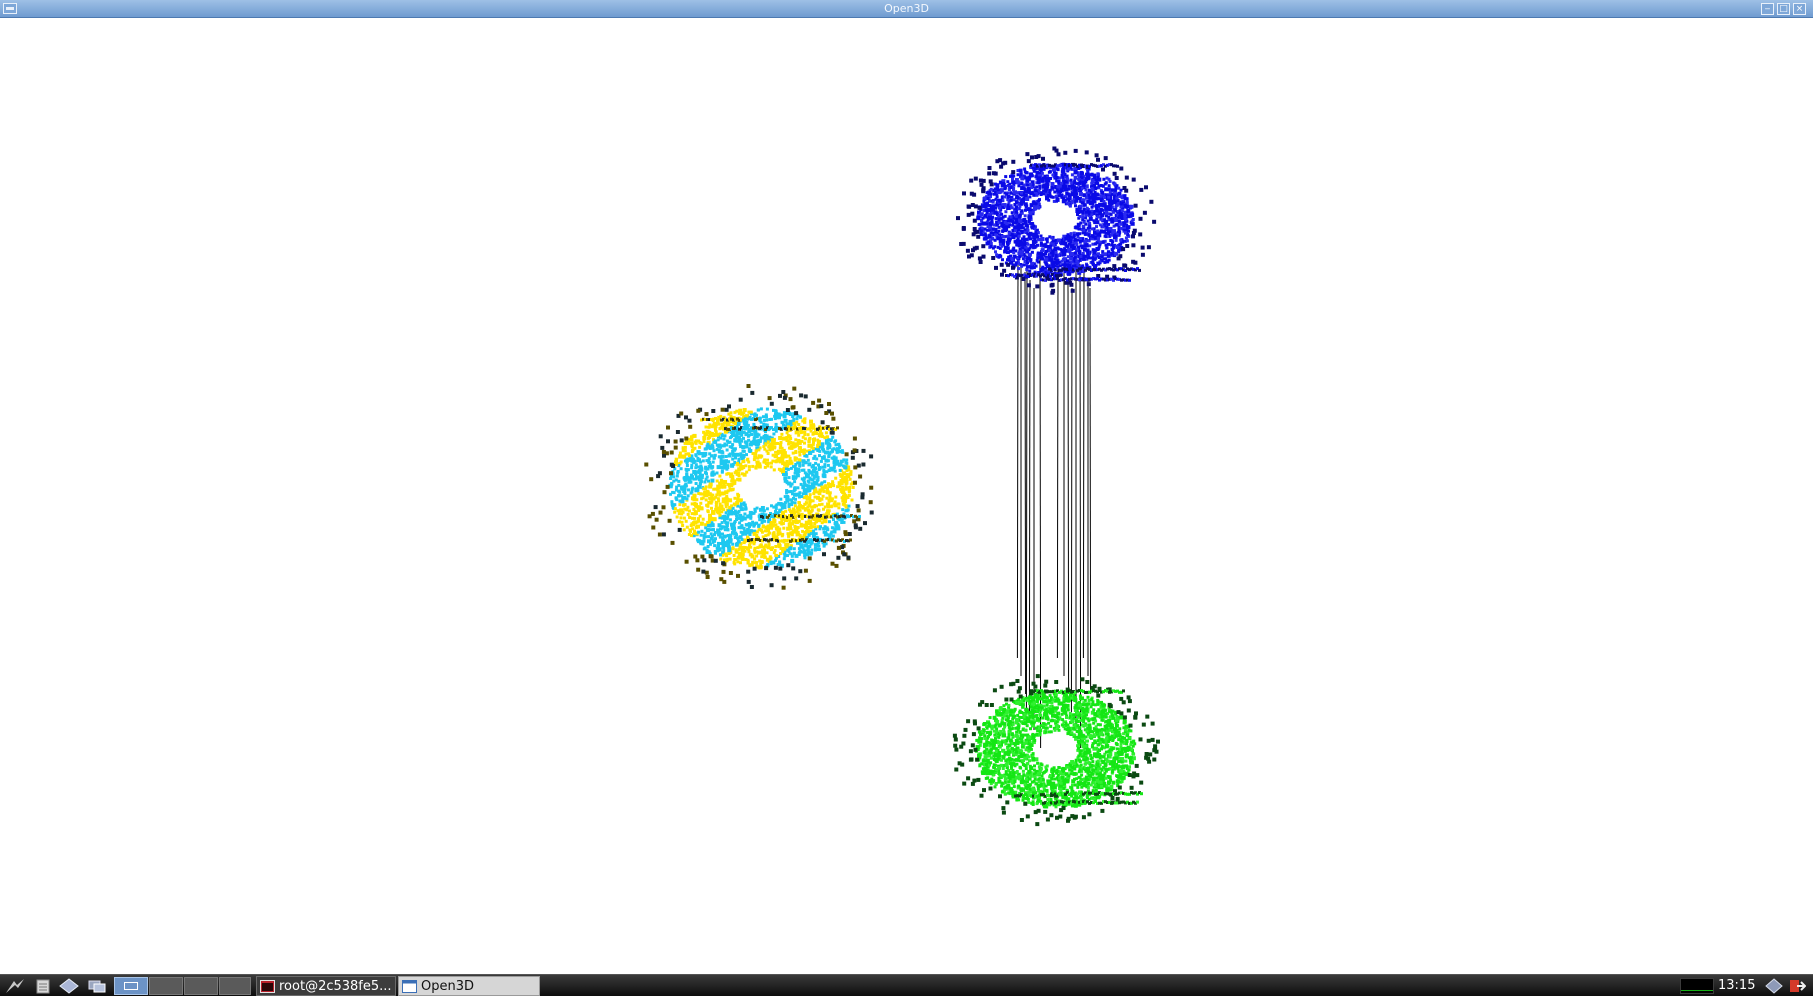  I want to click on source-point-cloud, so click(759, 487).